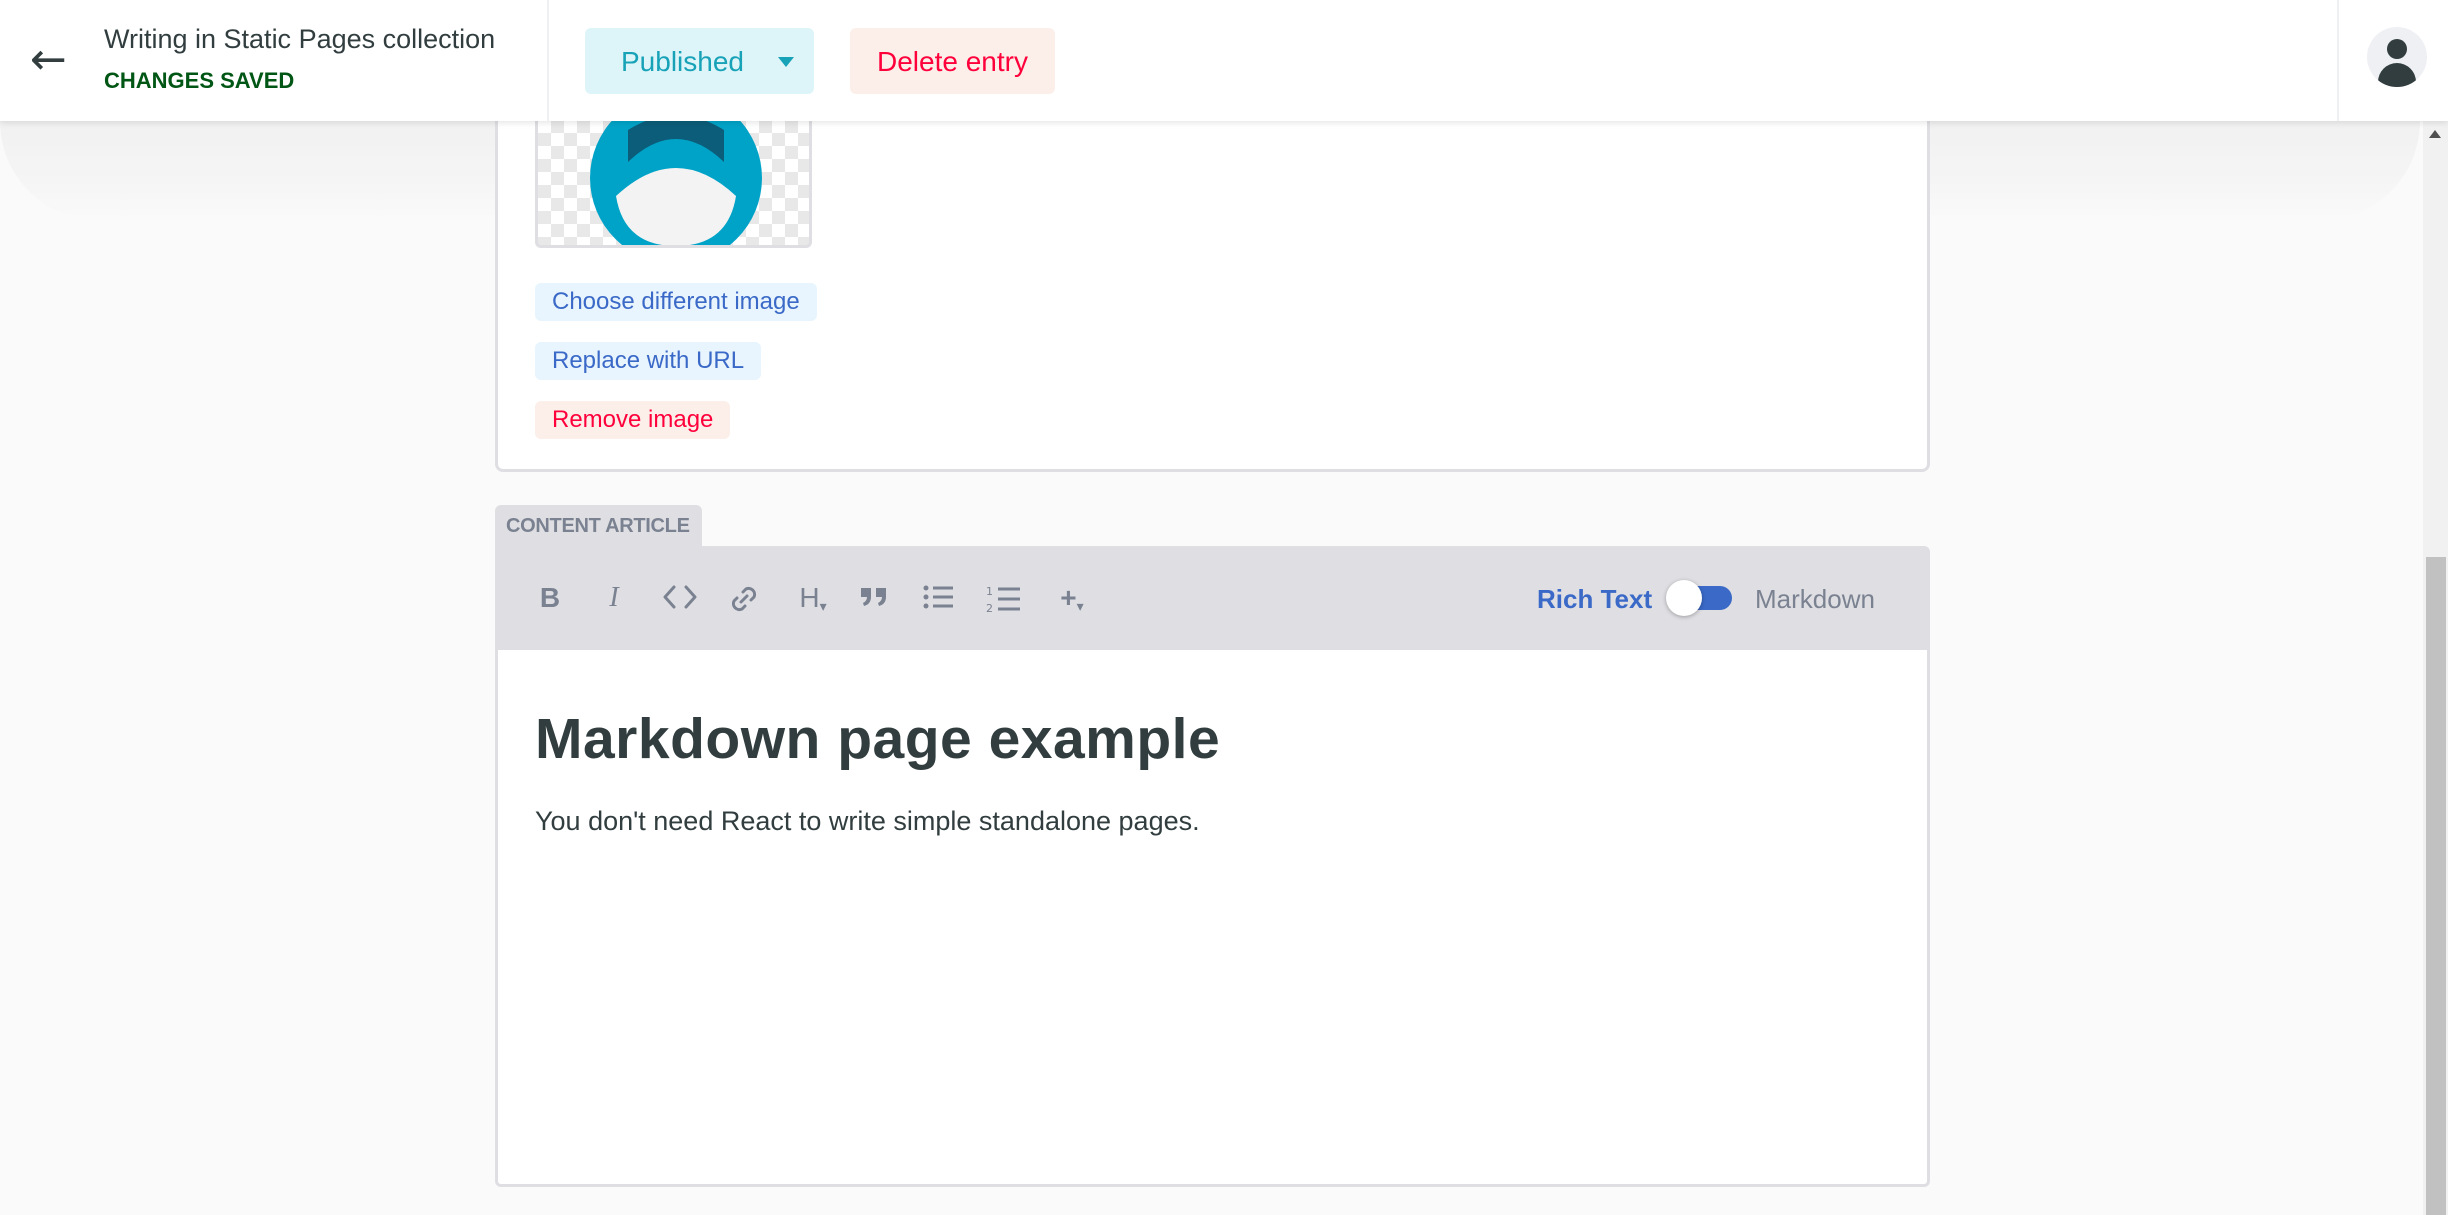 The width and height of the screenshot is (2448, 1215). What do you see at coordinates (300, 39) in the screenshot?
I see `entry-title: Writing in Static Pages collection` at bounding box center [300, 39].